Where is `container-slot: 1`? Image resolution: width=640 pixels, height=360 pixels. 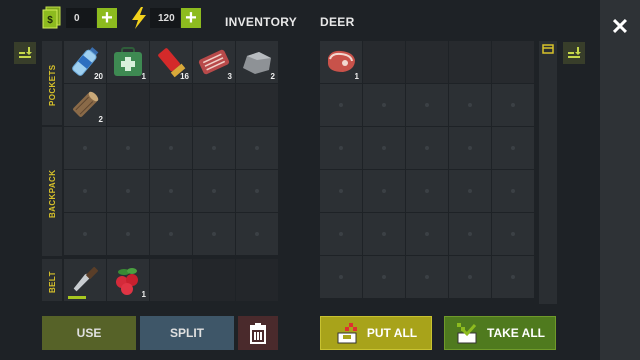
container-slot: 1 is located at coordinates (341, 62).